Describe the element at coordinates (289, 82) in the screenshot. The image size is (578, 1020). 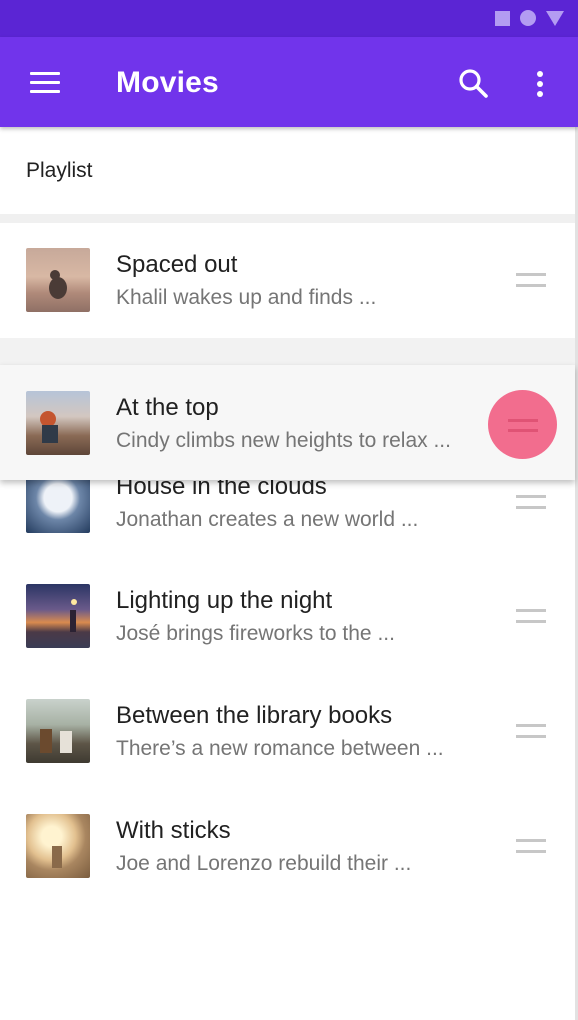
I see `app-bar: Movies` at that location.